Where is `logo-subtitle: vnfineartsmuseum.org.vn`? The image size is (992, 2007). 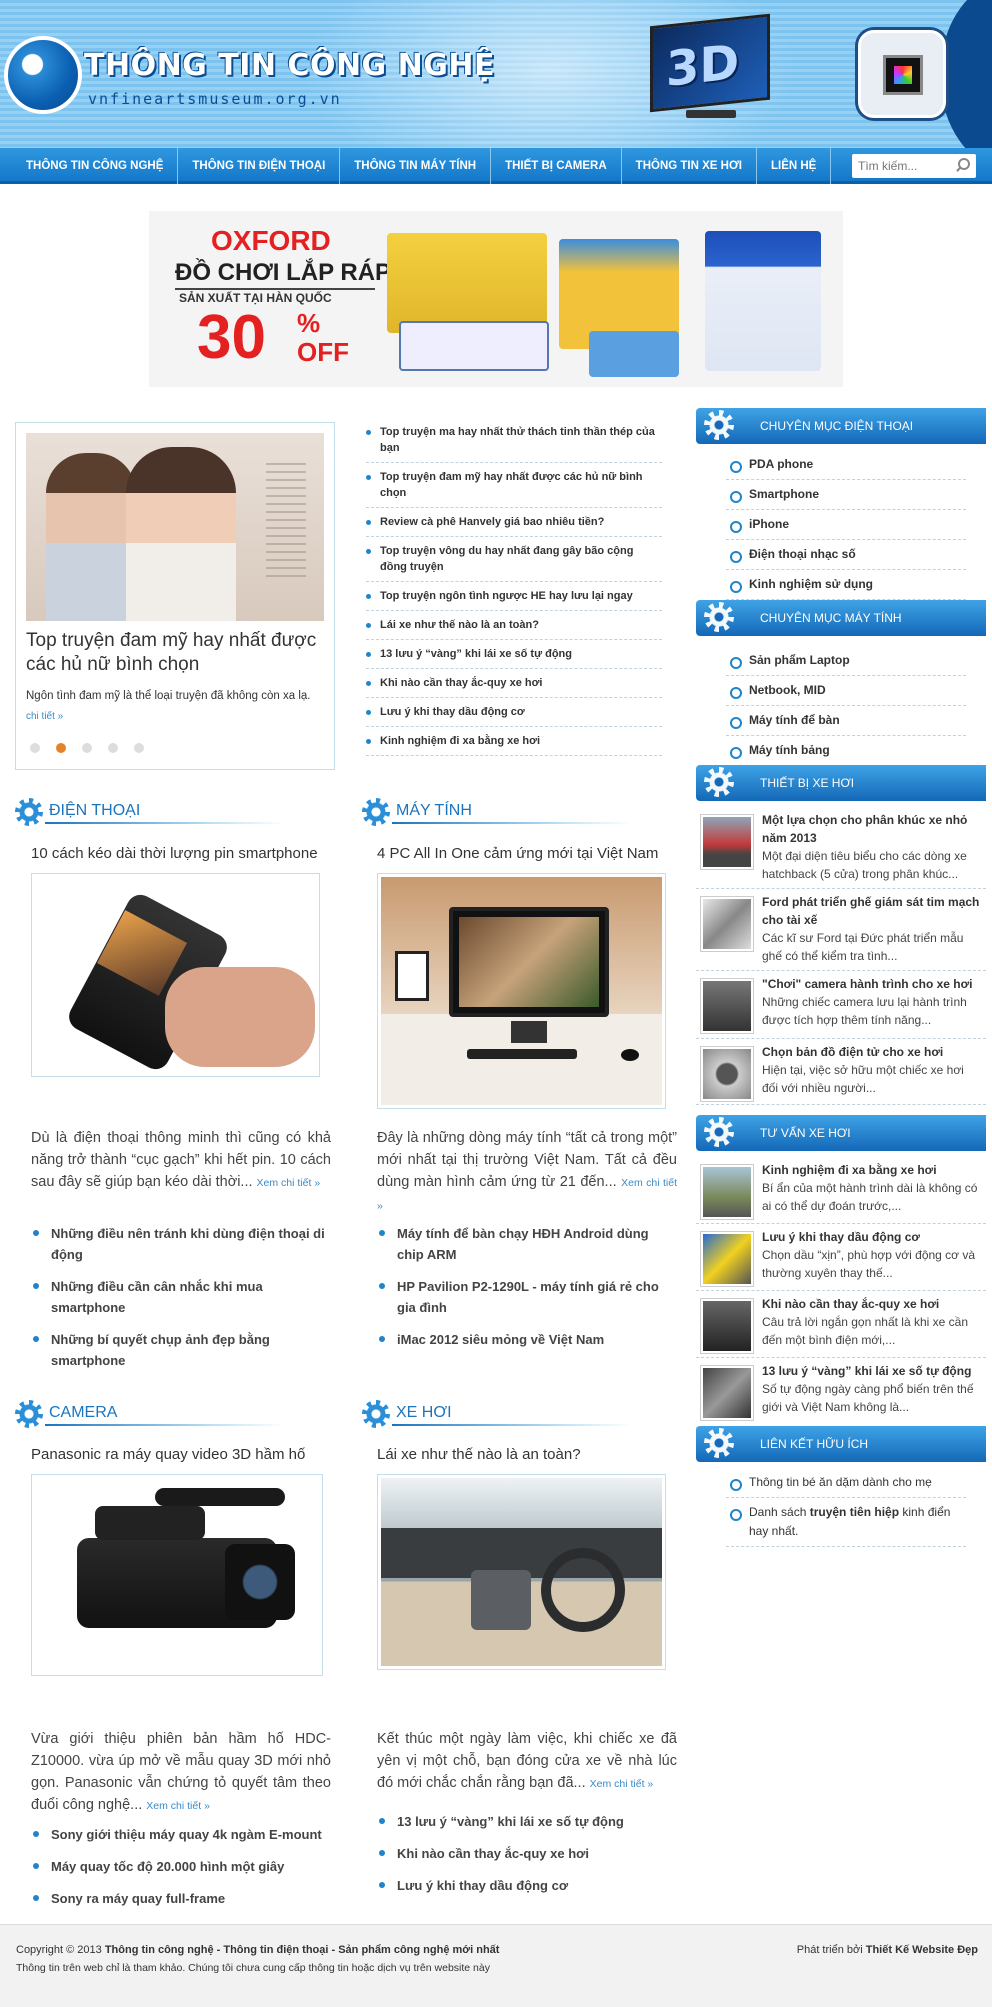 logo-subtitle: vnfineartsmuseum.org.vn is located at coordinates (215, 99).